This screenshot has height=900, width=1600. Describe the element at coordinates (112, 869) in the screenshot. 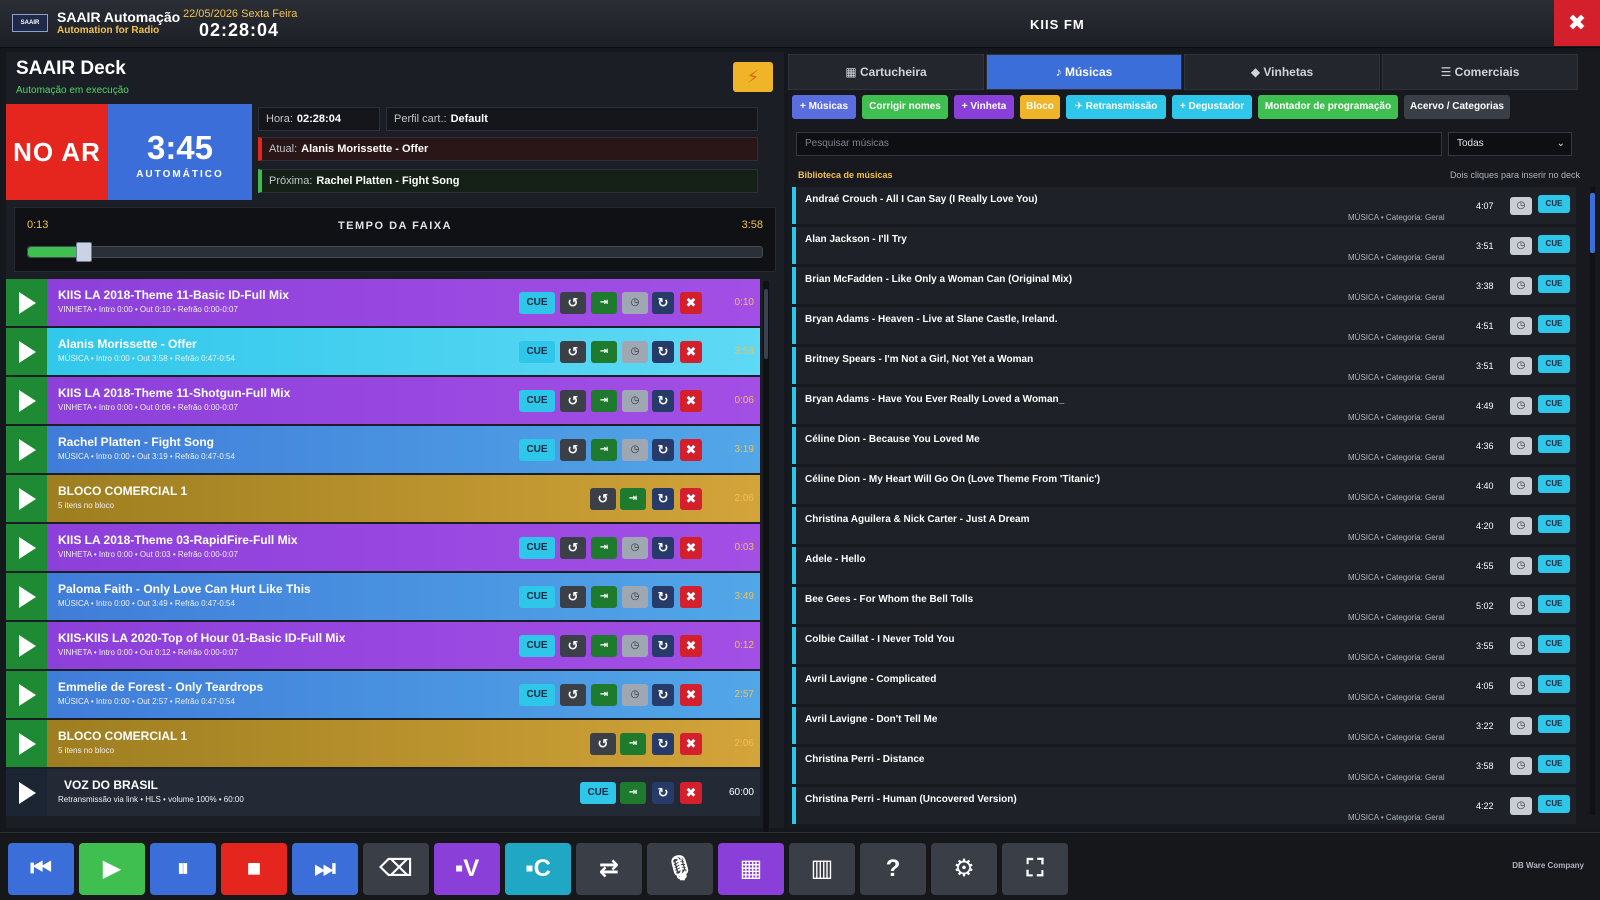

I see `play-button: ▶` at that location.